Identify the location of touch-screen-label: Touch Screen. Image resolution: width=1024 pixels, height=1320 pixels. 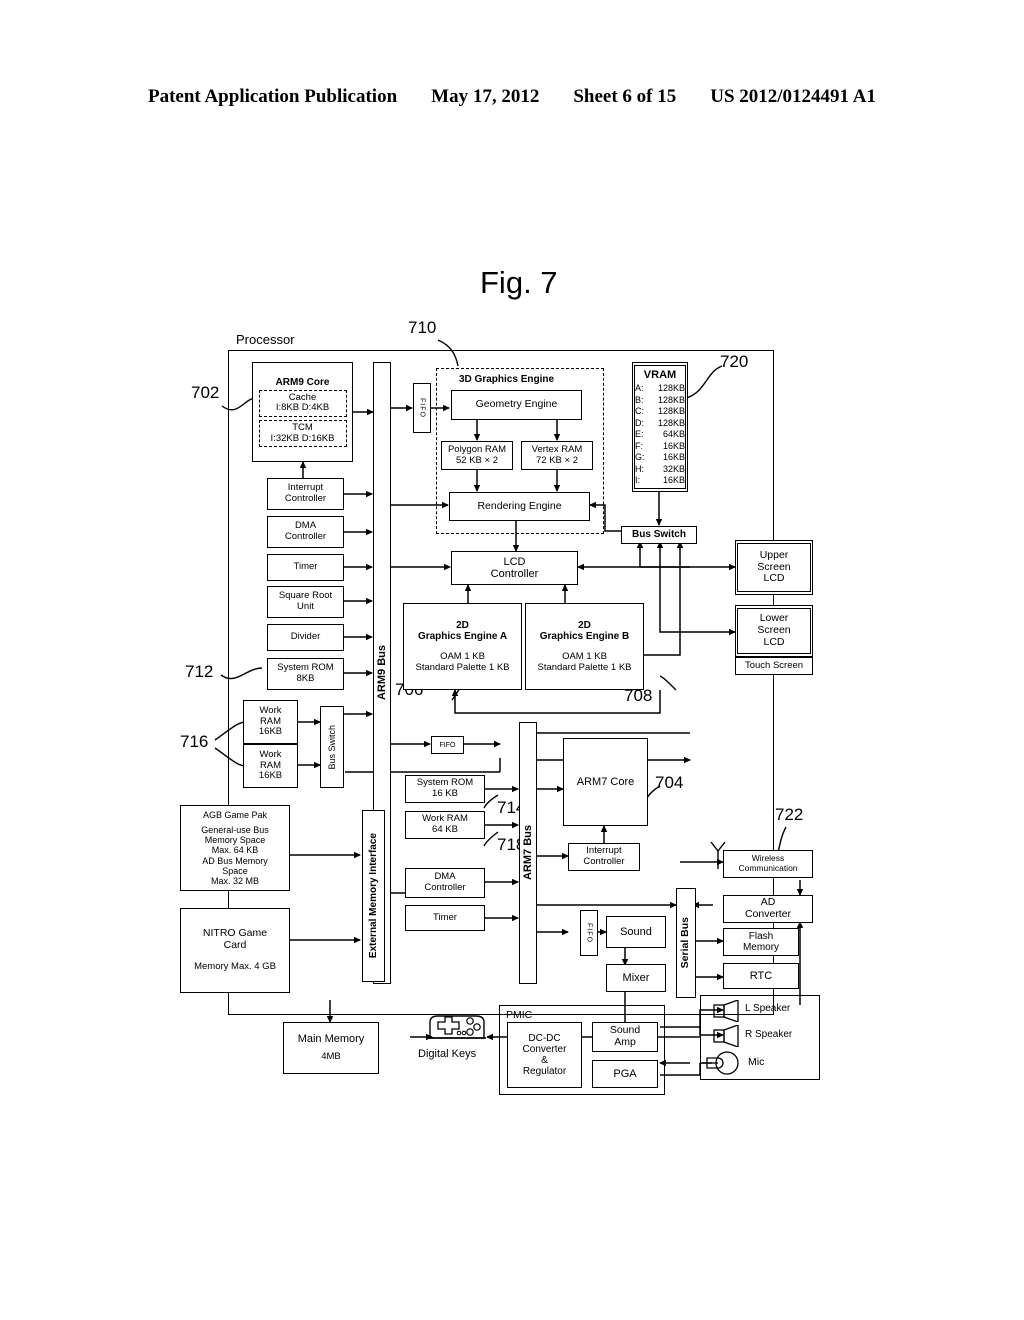
(774, 665).